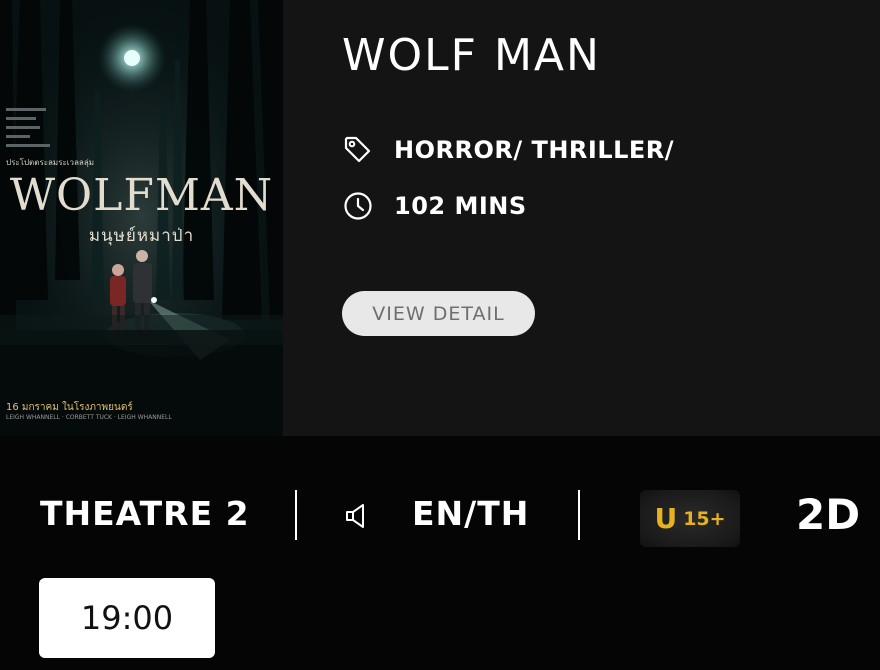 This screenshot has width=880, height=670. I want to click on movie-genre-row: HORROR/ THRILLER/, so click(508, 150).